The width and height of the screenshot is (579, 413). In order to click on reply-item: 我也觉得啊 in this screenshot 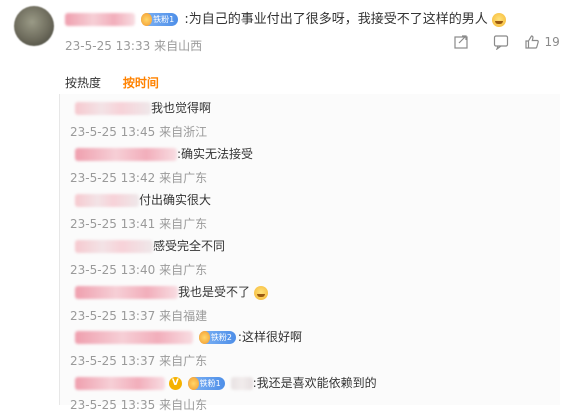, I will do `click(143, 108)`.